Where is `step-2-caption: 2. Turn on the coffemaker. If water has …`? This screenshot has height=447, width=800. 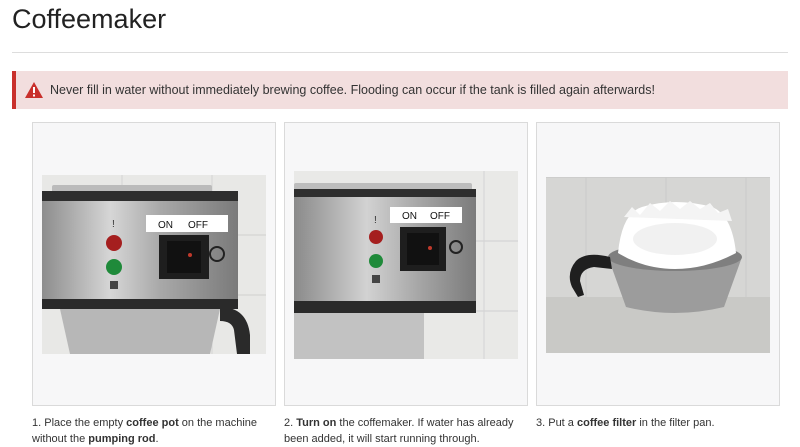 step-2-caption: 2. Turn on the coffemaker. If water has … is located at coordinates (399, 431).